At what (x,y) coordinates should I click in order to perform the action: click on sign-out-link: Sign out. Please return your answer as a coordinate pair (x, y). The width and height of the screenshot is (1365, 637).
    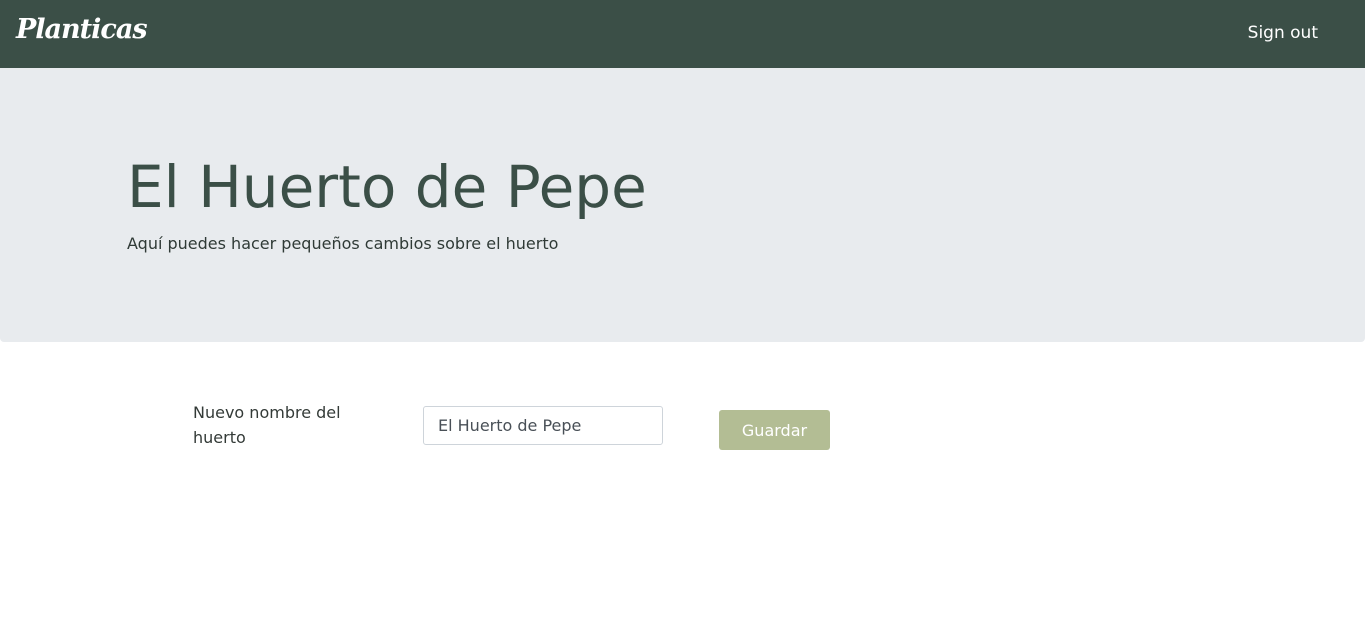
    Looking at the image, I should click on (1283, 33).